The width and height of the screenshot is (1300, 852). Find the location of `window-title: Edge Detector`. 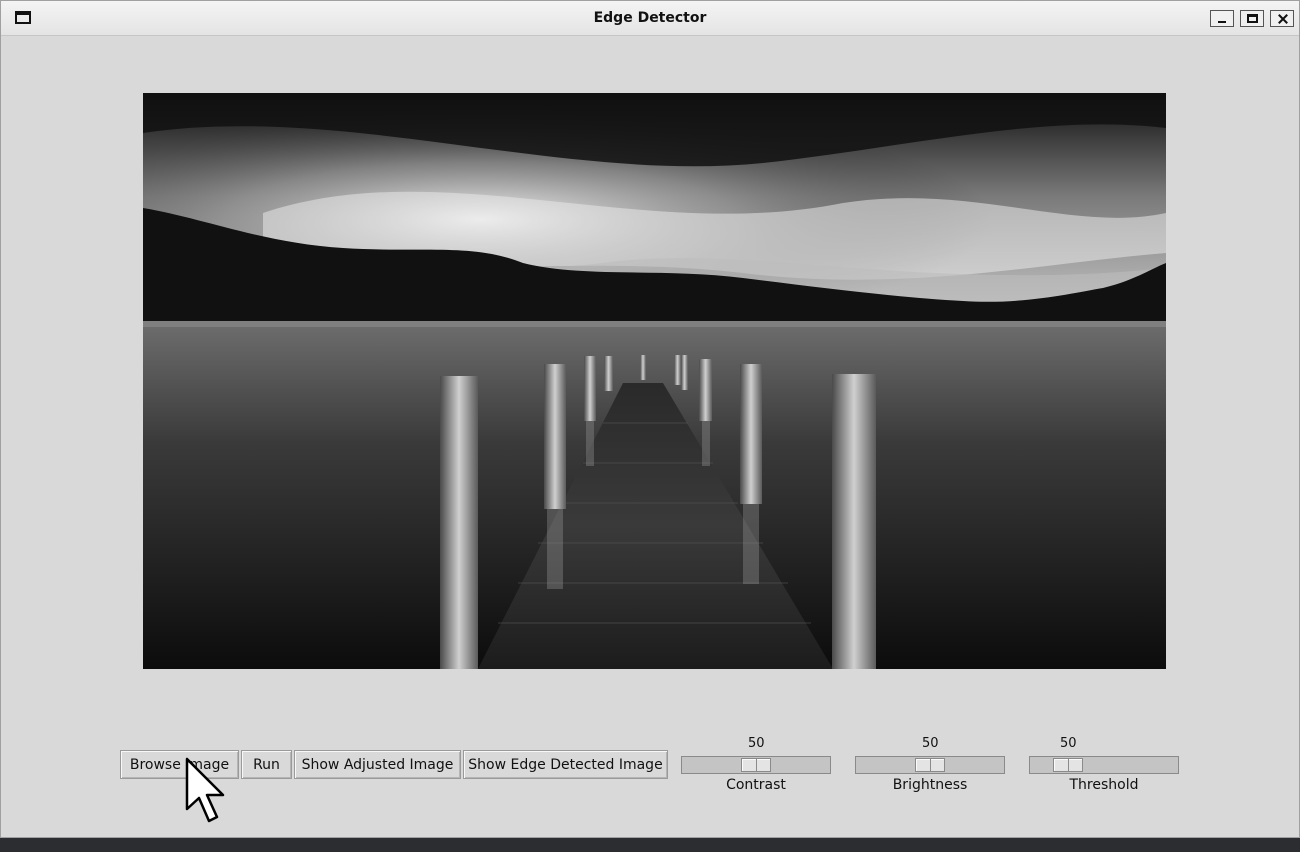

window-title: Edge Detector is located at coordinates (650, 18).